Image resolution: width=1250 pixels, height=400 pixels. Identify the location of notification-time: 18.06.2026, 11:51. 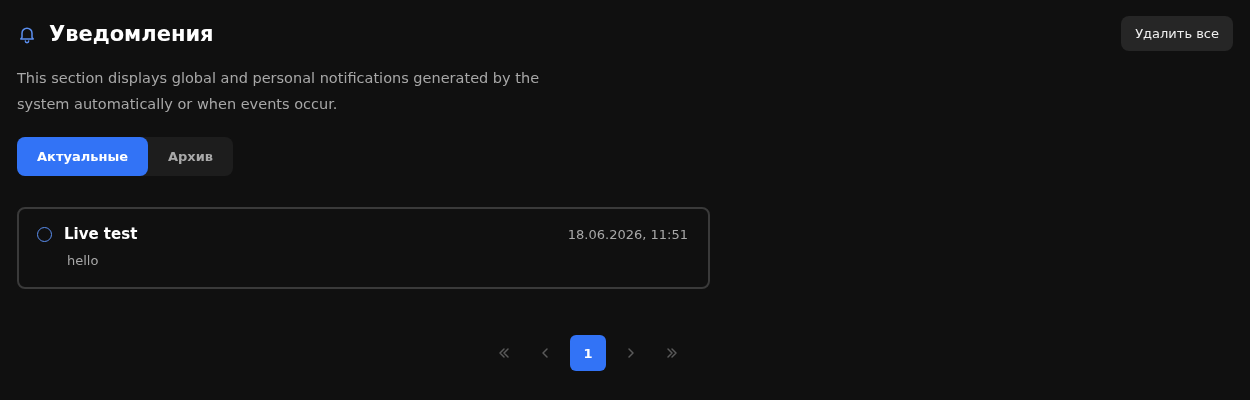
(627, 234).